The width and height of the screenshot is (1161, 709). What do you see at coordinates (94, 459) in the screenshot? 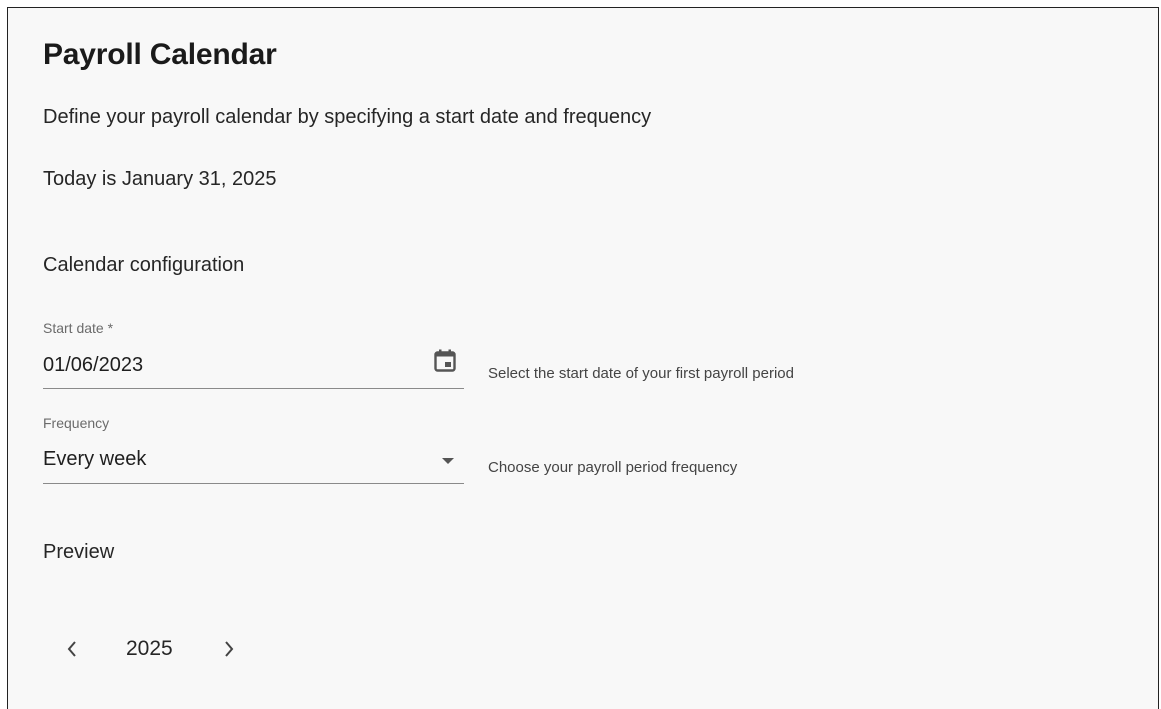
I see `frequency-selected-value: Every week` at bounding box center [94, 459].